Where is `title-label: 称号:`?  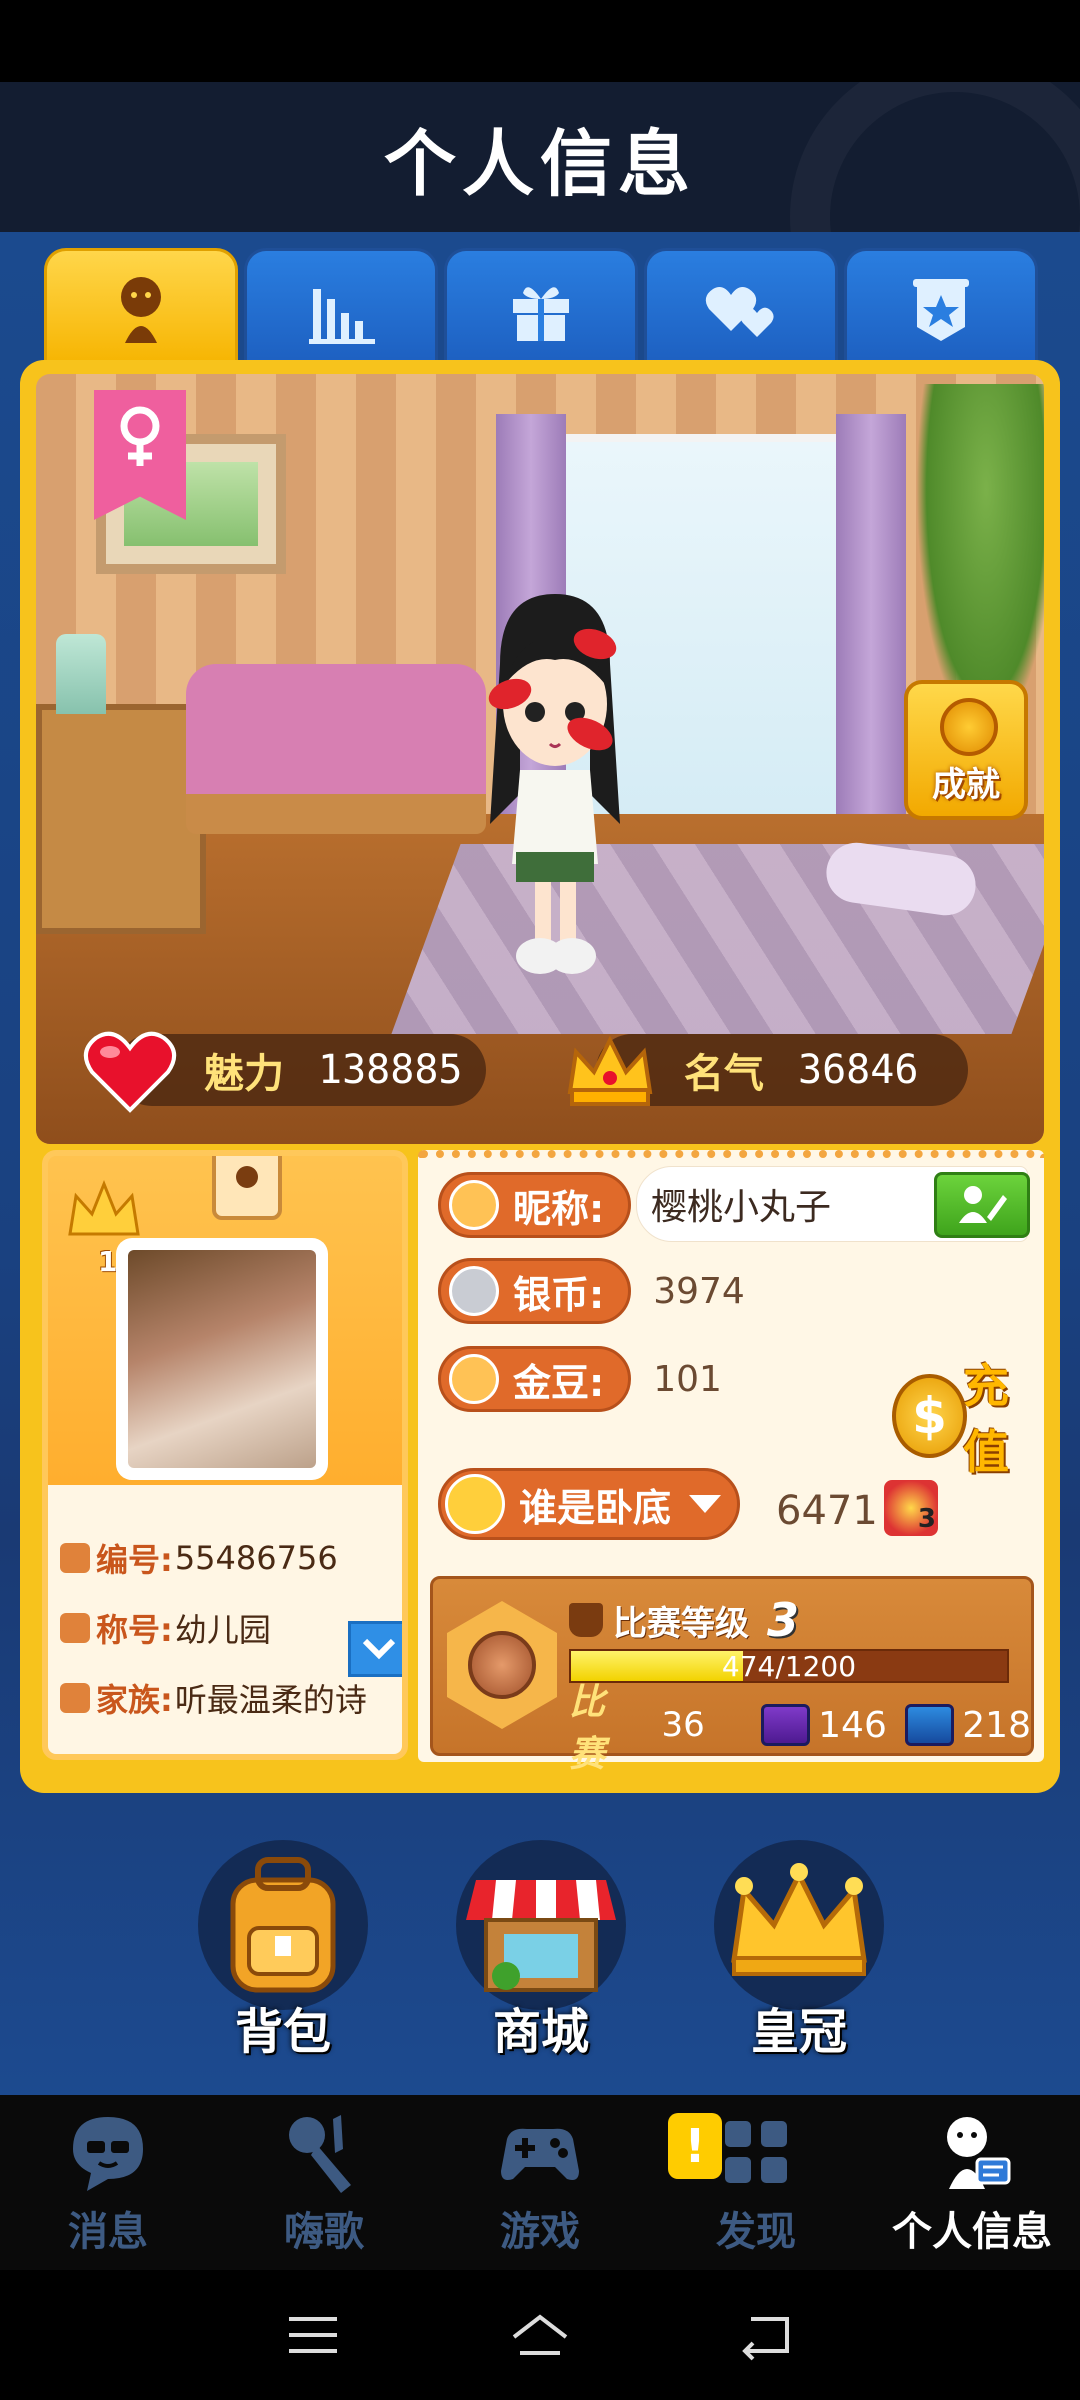
title-label: 称号: is located at coordinates (134, 1630).